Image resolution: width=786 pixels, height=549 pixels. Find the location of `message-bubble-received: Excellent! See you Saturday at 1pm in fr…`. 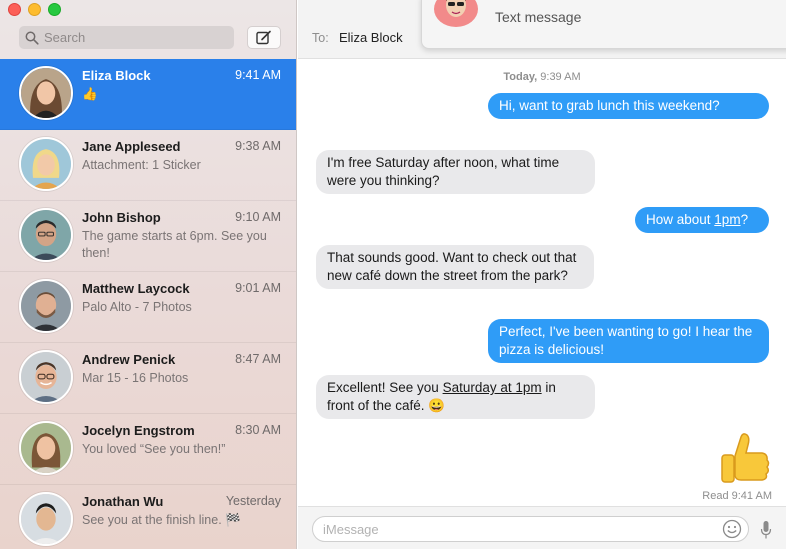

message-bubble-received: Excellent! See you Saturday at 1pm in fr… is located at coordinates (455, 397).